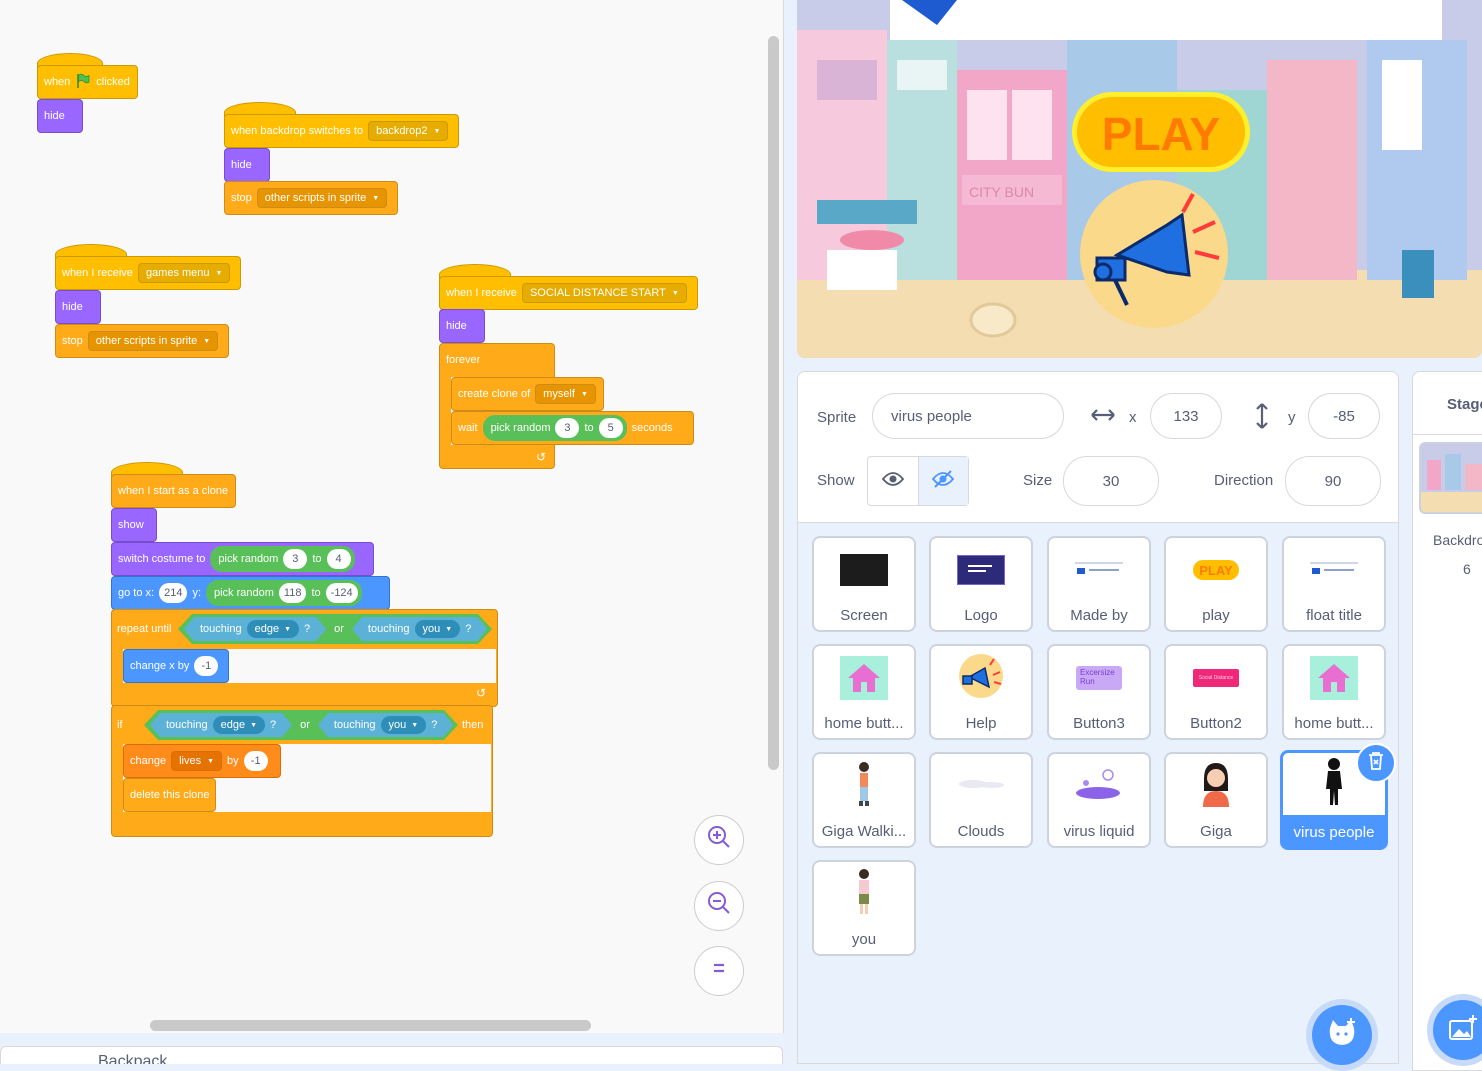  I want to click on create-clone-block: create clone of myself ▼, so click(527, 394).